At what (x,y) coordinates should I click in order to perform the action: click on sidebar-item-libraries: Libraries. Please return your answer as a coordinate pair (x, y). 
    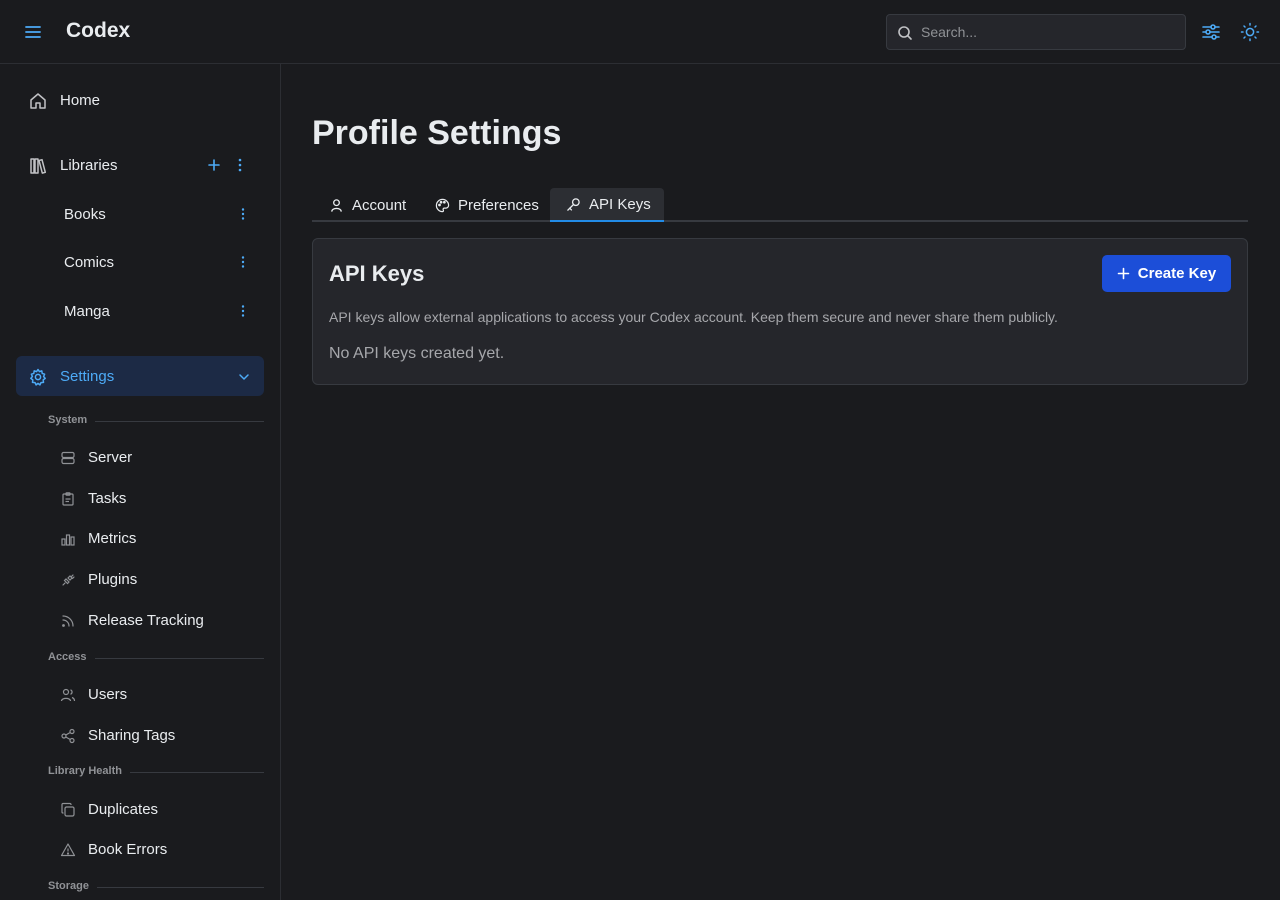
    Looking at the image, I should click on (140, 165).